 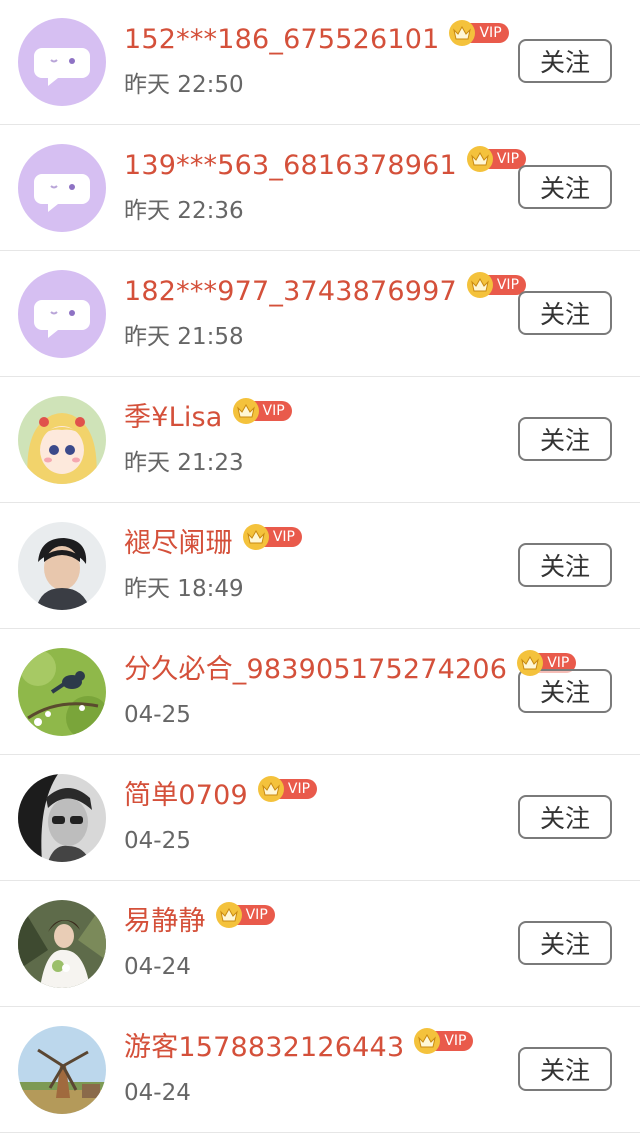 I want to click on anime-girl-avatar, so click(x=62, y=440).